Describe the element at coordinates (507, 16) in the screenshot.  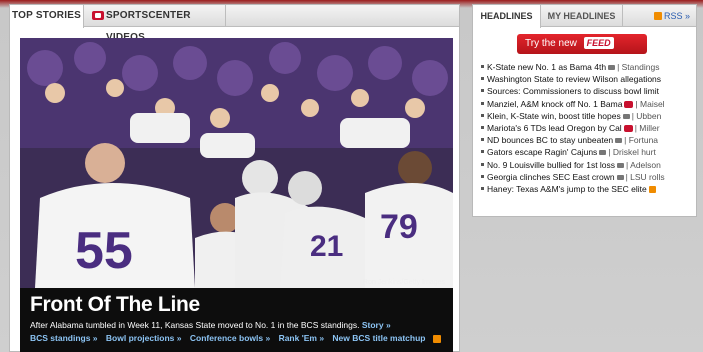
I see `tab-headlines: HEADLINES` at that location.